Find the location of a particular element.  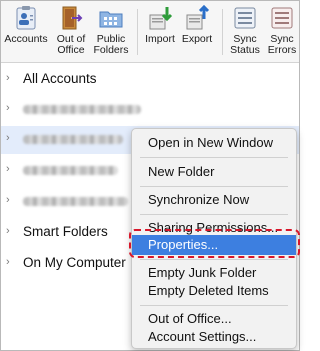

accounts-icon is located at coordinates (26, 18).